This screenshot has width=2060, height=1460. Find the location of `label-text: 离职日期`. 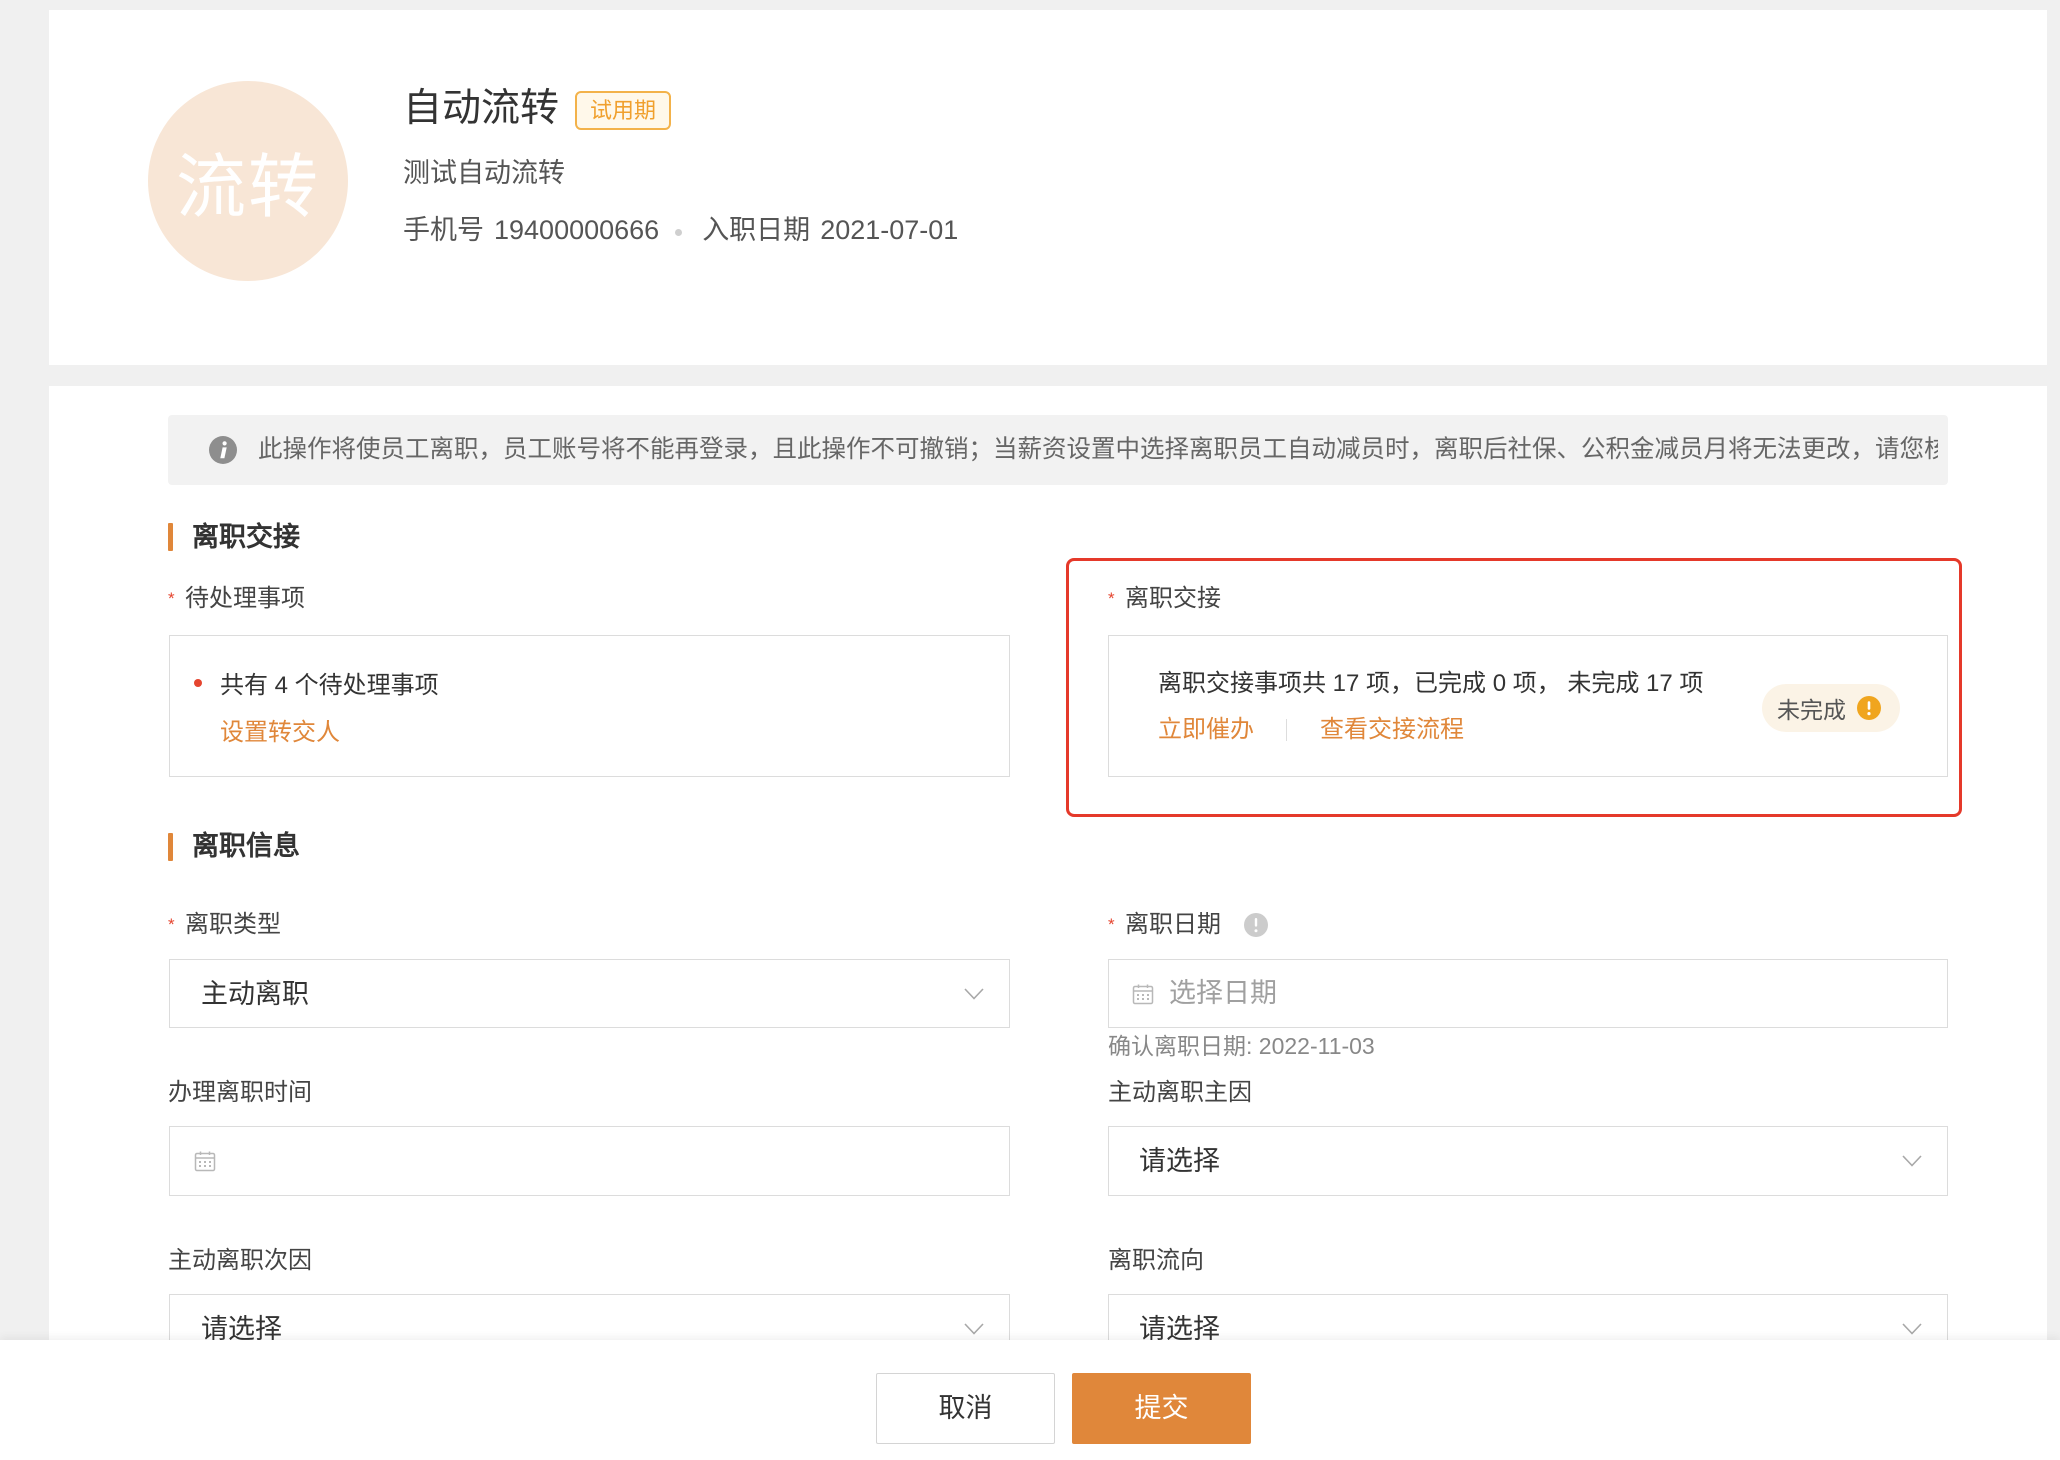

label-text: 离职日期 is located at coordinates (1173, 924).